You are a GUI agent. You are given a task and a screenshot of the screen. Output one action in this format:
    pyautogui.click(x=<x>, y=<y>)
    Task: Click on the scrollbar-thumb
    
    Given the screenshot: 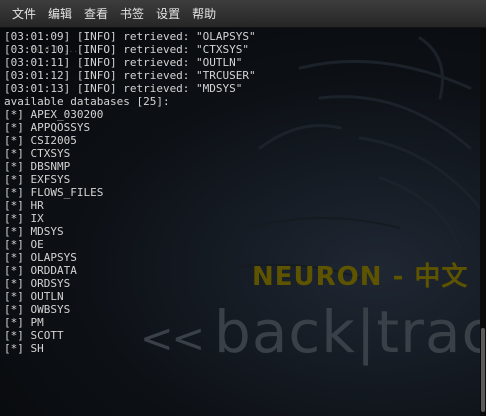 What is the action you would take?
    pyautogui.click(x=483, y=370)
    